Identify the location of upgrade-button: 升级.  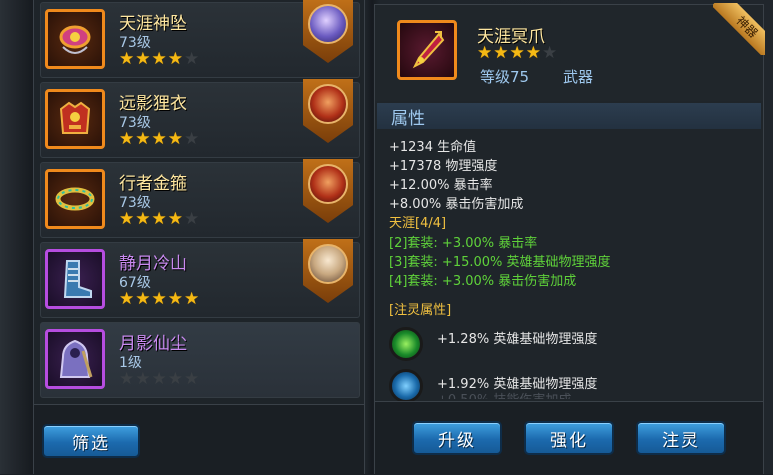
(457, 438).